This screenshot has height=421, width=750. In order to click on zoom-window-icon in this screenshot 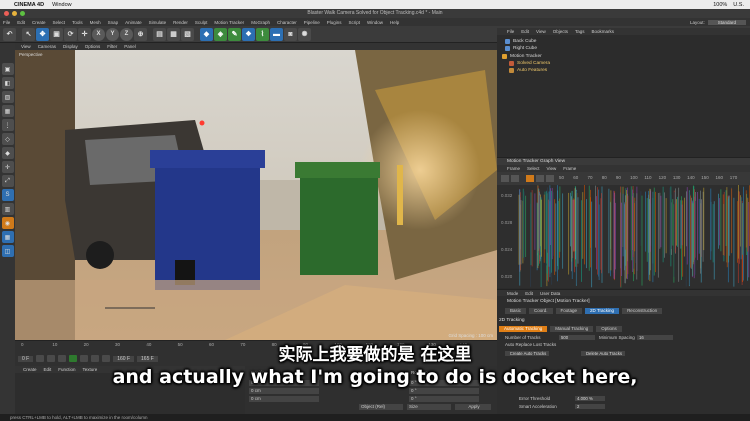, I will do `click(22, 13)`.